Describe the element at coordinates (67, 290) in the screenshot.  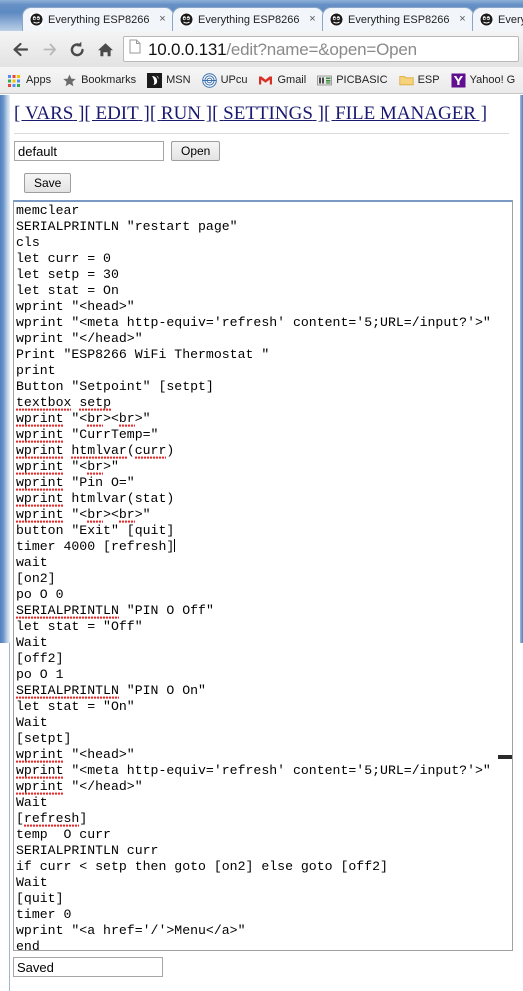
I see `code-line: let stat = On` at that location.